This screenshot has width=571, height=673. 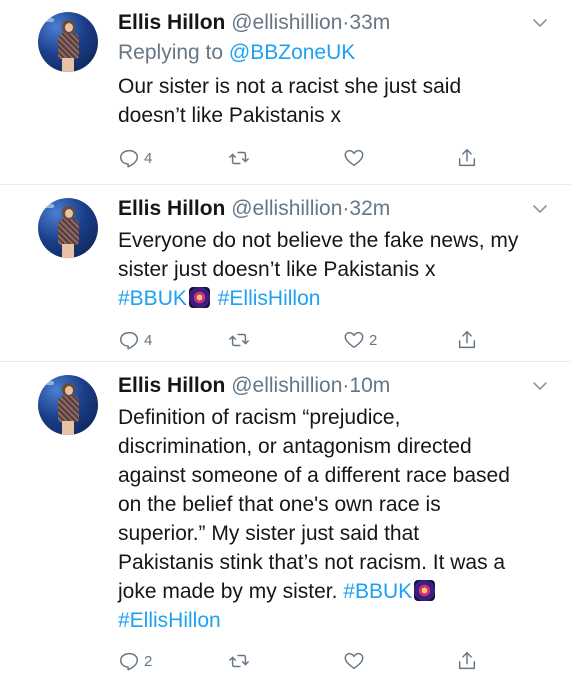 What do you see at coordinates (279, 504) in the screenshot?
I see `text-line: on the belief that one's own race is` at bounding box center [279, 504].